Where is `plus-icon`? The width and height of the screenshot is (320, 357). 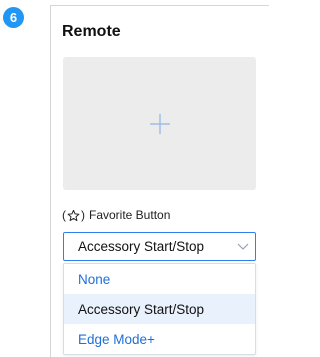 plus-icon is located at coordinates (159, 123).